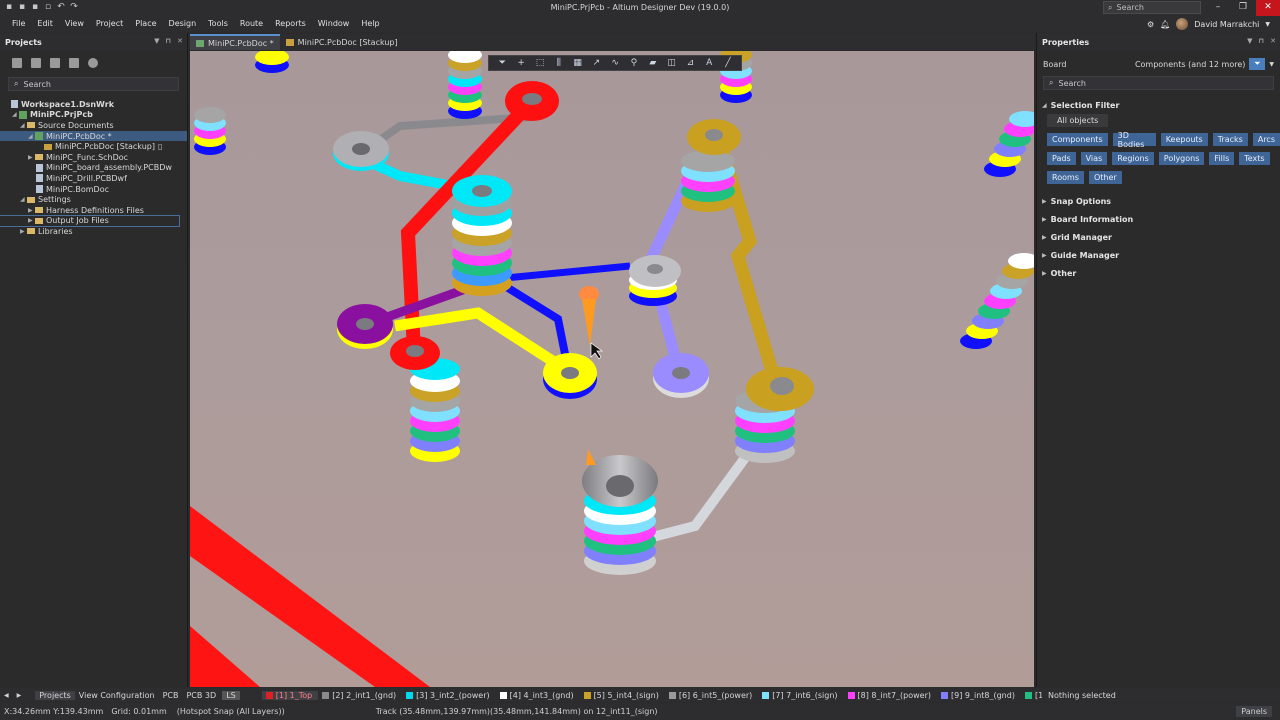 The image size is (1280, 720). What do you see at coordinates (36, 63) in the screenshot?
I see `compile-icon` at bounding box center [36, 63].